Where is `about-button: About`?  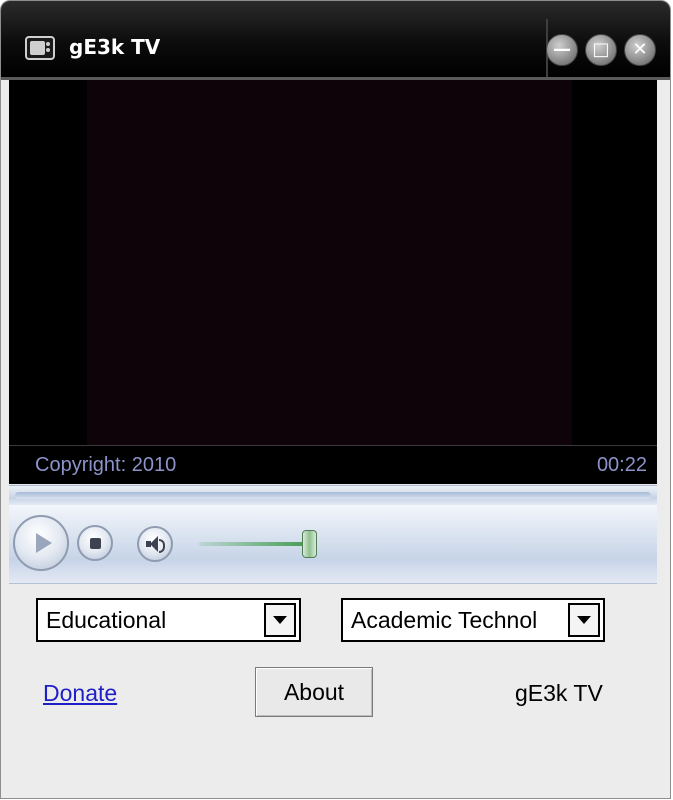 about-button: About is located at coordinates (314, 692).